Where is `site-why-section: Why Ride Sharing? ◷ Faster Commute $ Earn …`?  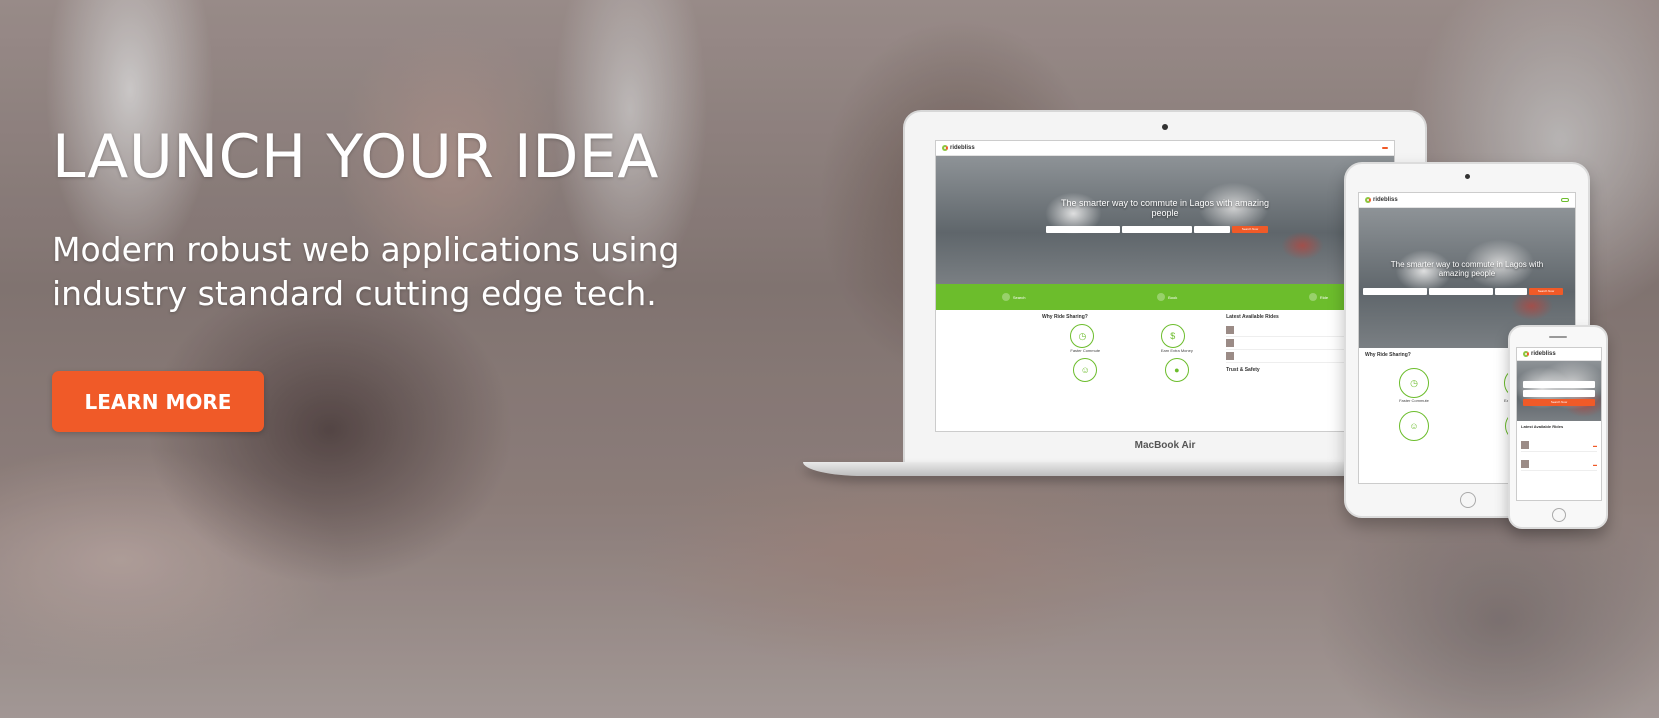
site-why-section: Why Ride Sharing? ◷ Faster Commute $ Earn … is located at coordinates (1081, 348).